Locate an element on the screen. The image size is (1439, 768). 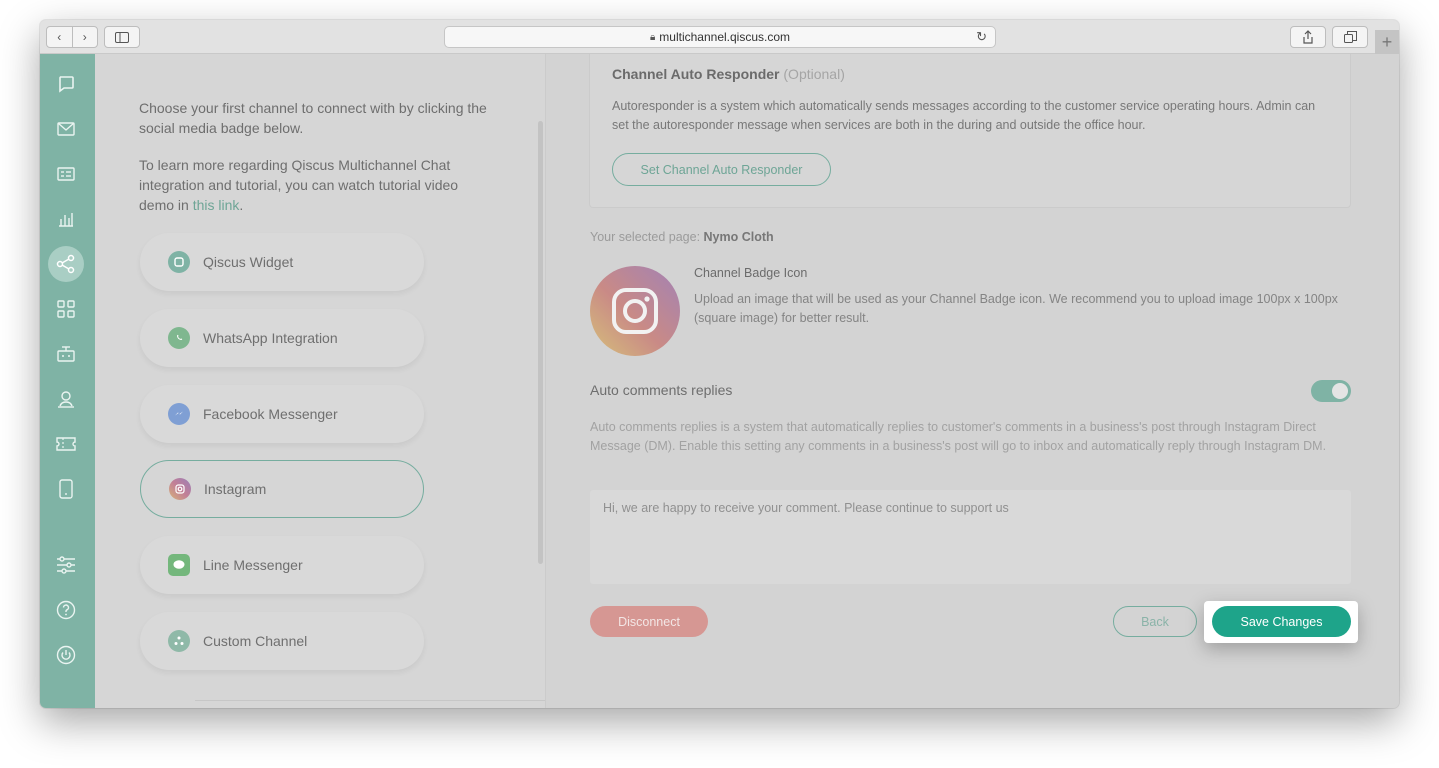
bot-icon is located at coordinates (66, 354).